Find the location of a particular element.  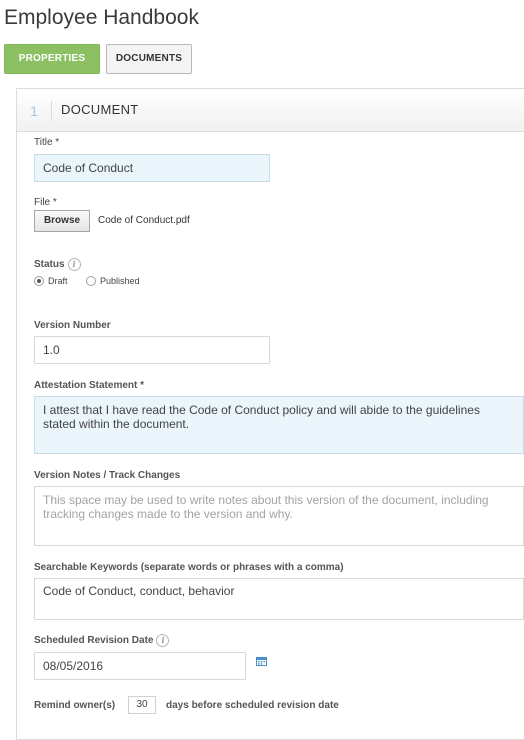

keywords-input: Code of Conduct, conduct, behavior is located at coordinates (279, 599).